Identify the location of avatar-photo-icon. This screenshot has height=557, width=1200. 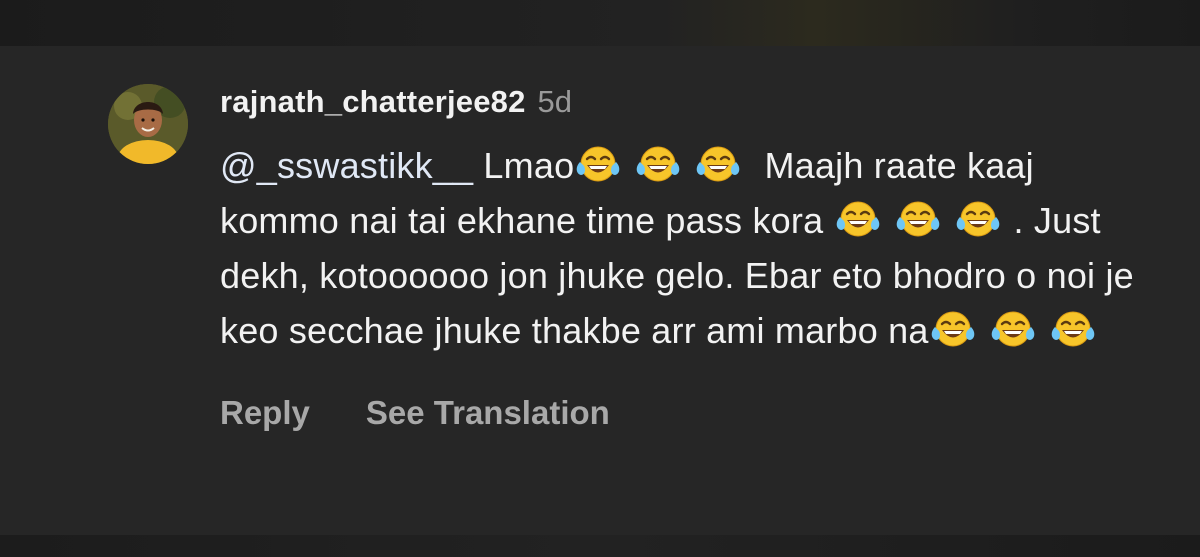
(148, 124).